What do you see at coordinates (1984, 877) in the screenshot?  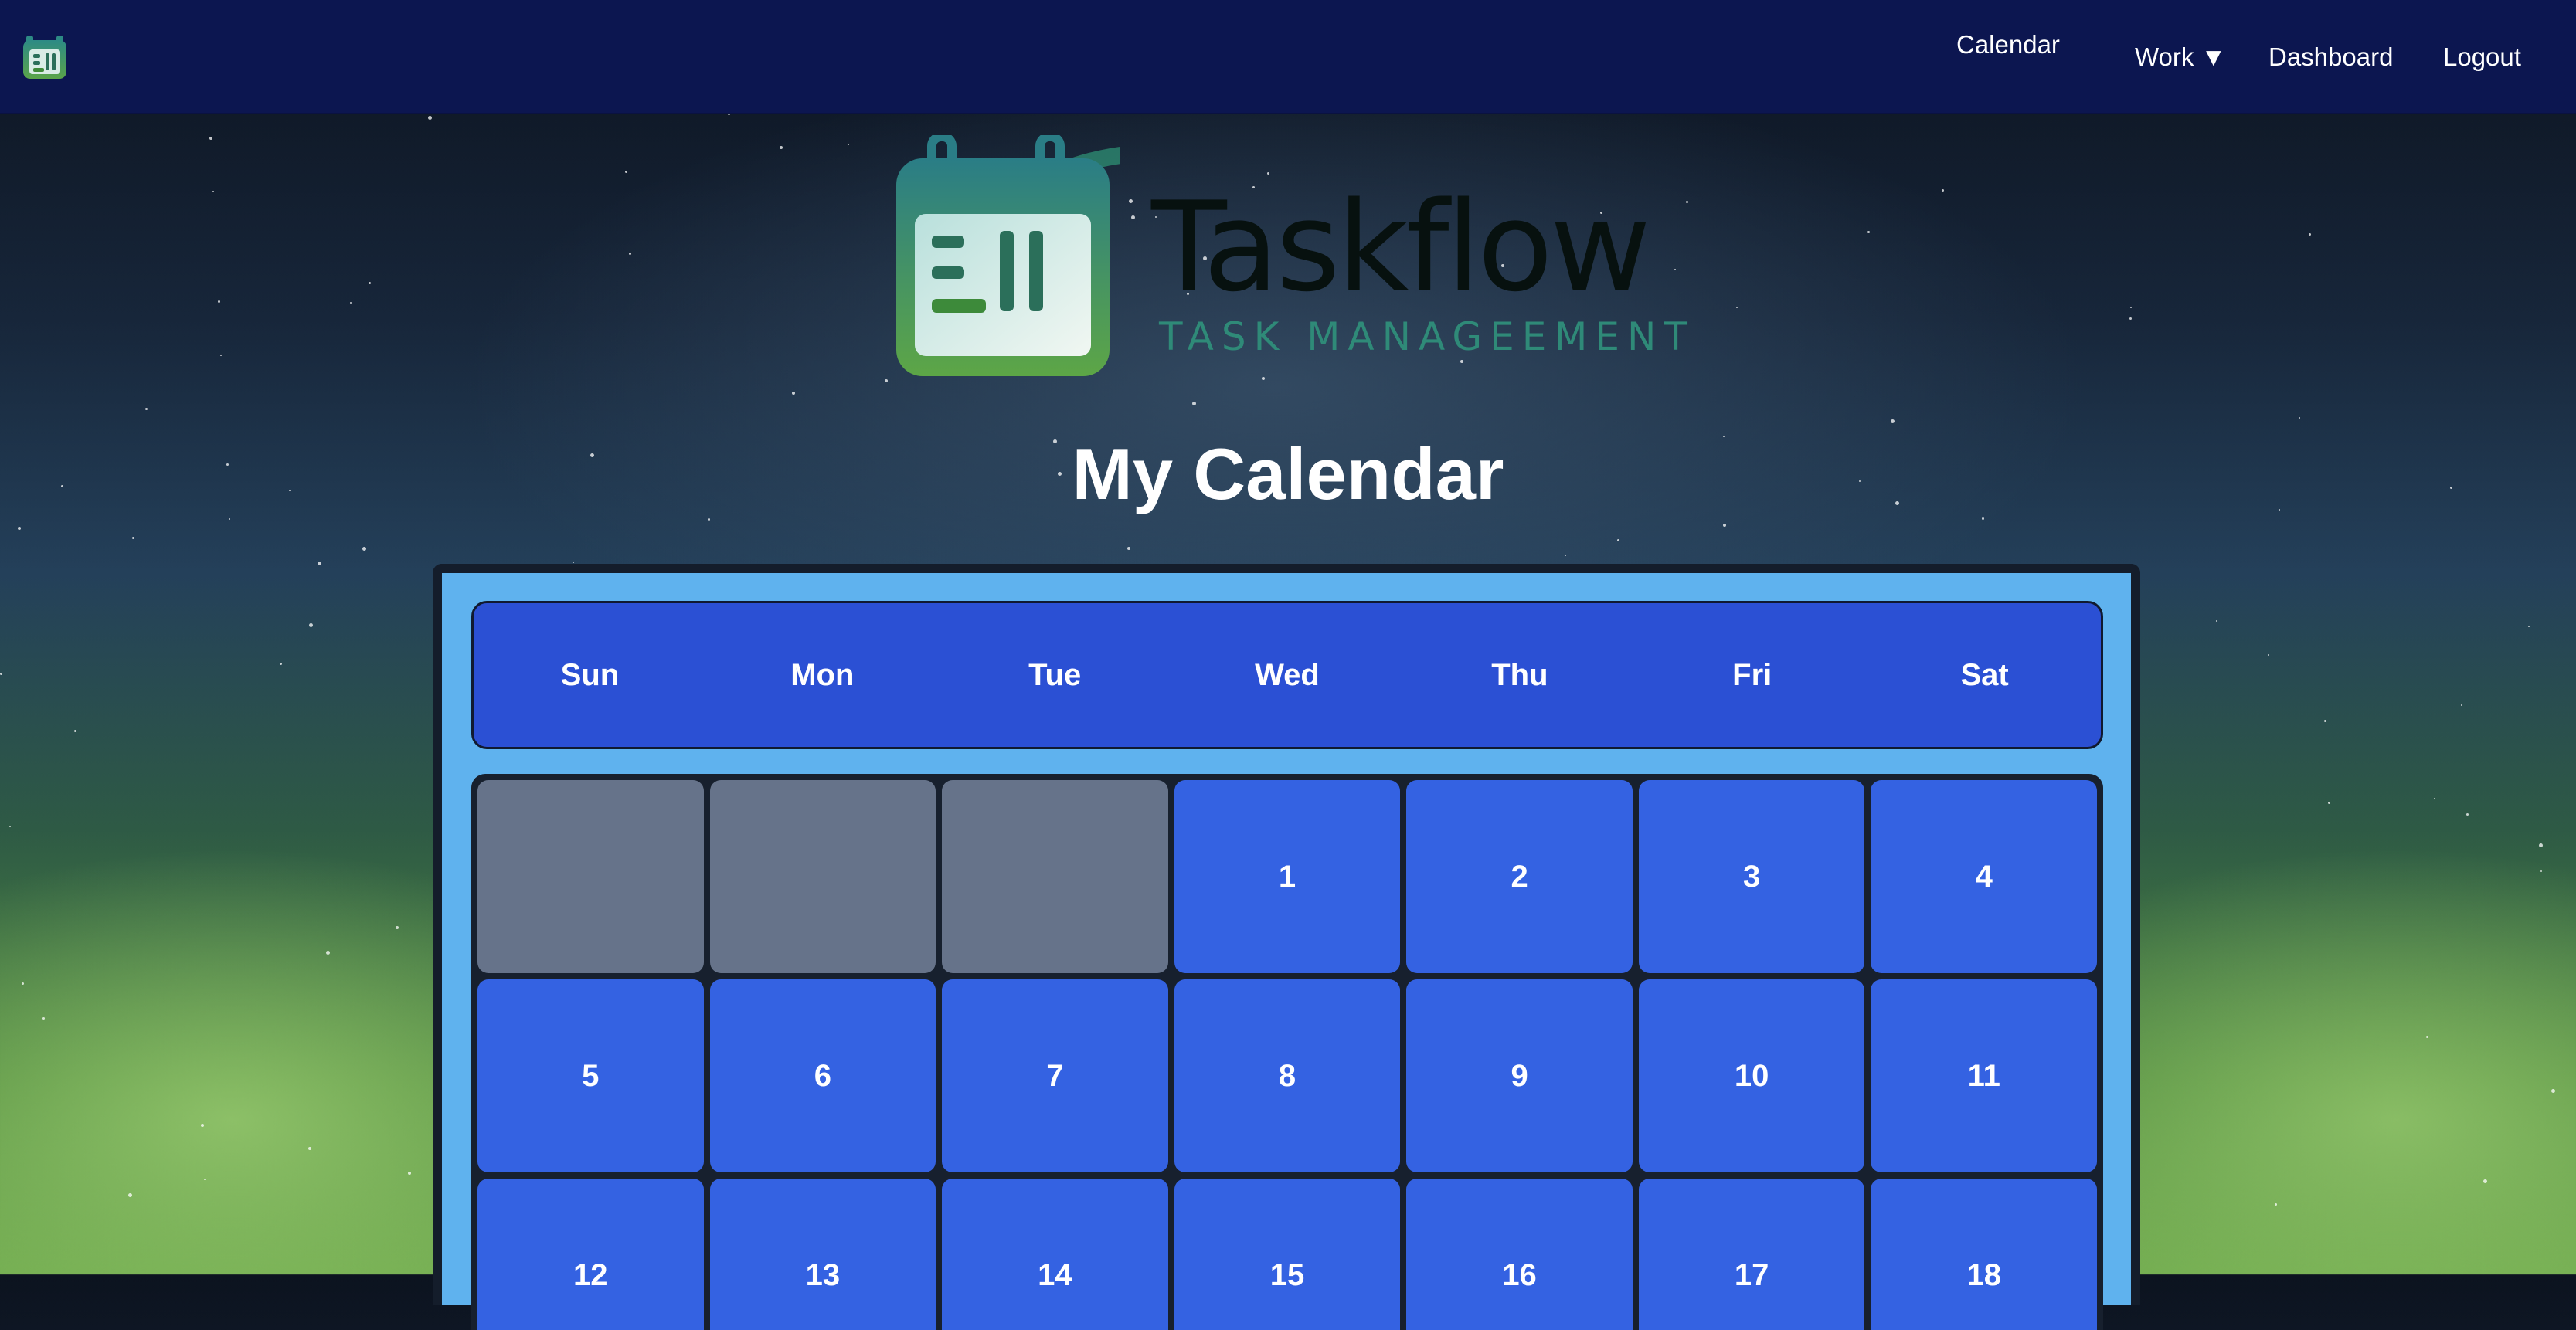 I see `day-cell: 4` at bounding box center [1984, 877].